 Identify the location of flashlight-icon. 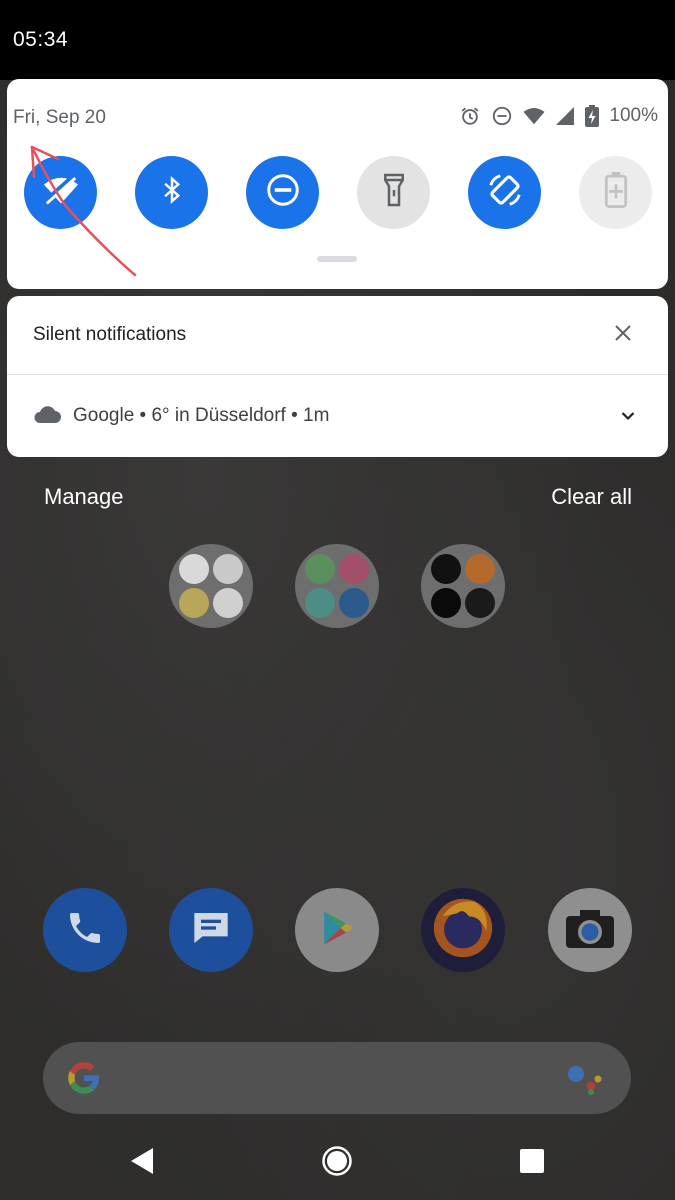
(394, 192).